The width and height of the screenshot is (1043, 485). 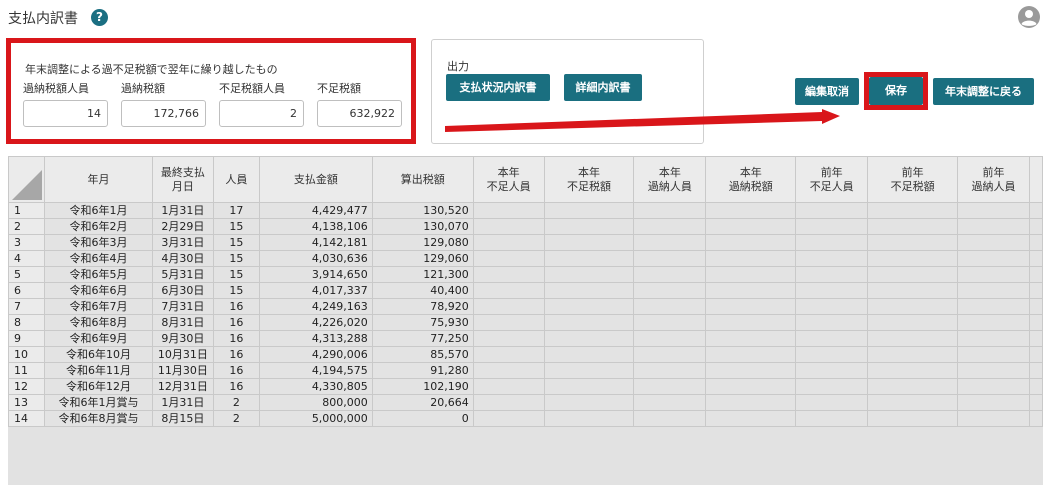 I want to click on table-cell: 102,190, so click(x=422, y=386).